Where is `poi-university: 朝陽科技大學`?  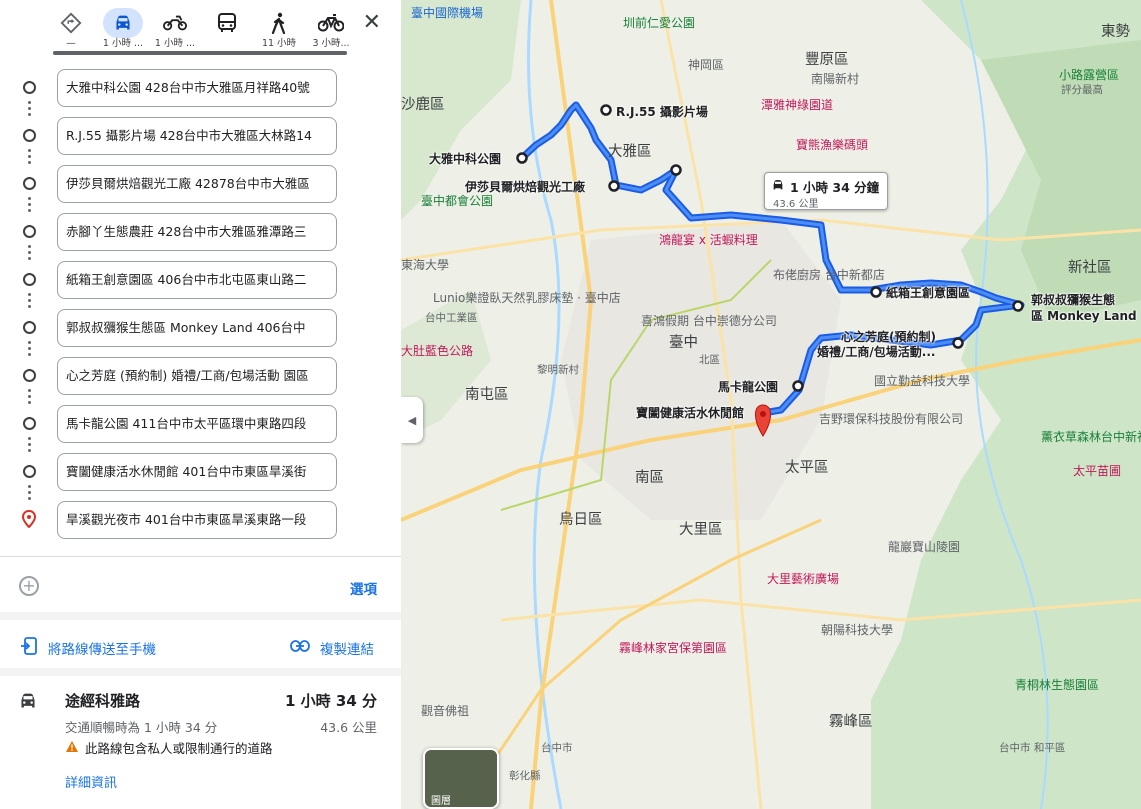 poi-university: 朝陽科技大學 is located at coordinates (857, 629).